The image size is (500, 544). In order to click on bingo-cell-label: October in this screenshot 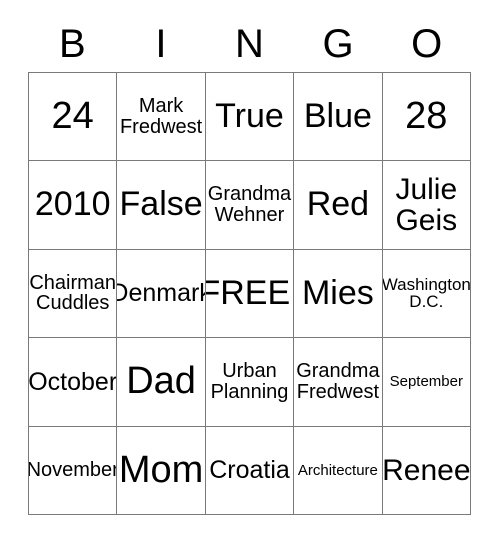, I will do `click(73, 381)`.